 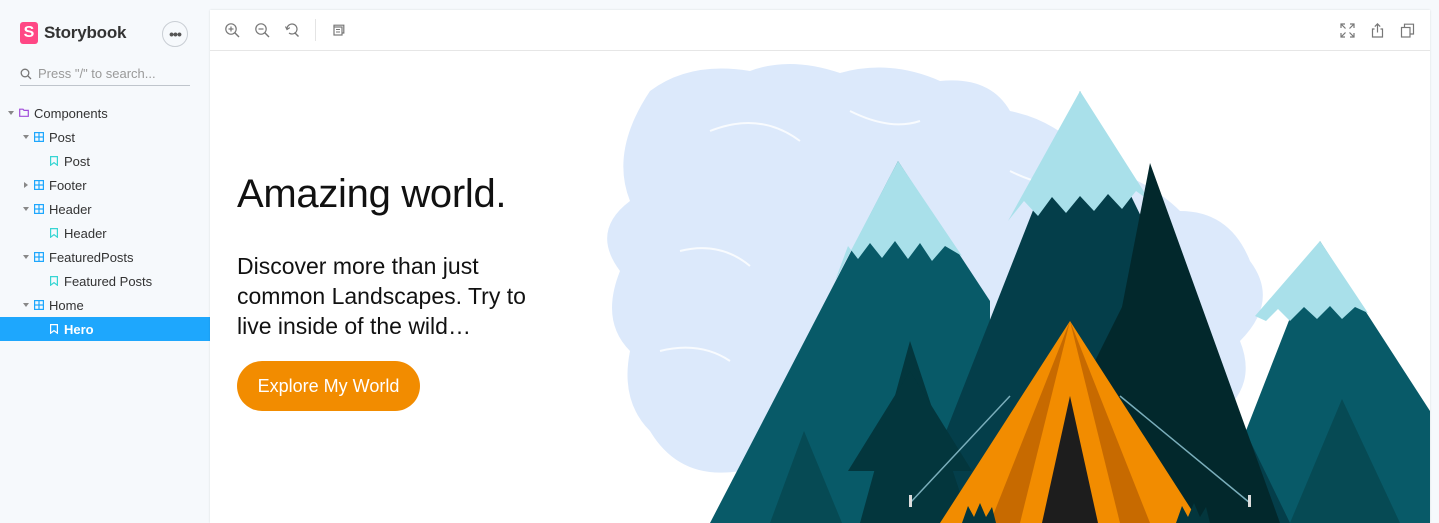 What do you see at coordinates (105, 305) in the screenshot?
I see `tree-component-home: Home` at bounding box center [105, 305].